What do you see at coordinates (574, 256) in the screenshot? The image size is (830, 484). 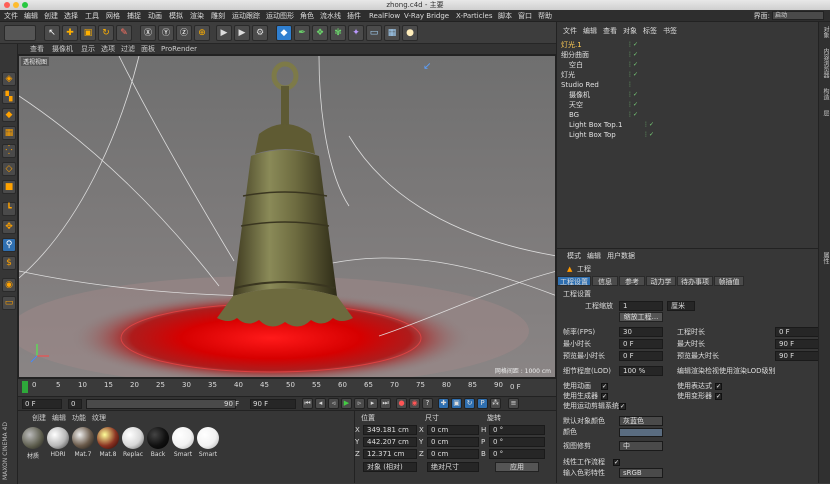 I see `attr-menu-mode: 模式` at bounding box center [574, 256].